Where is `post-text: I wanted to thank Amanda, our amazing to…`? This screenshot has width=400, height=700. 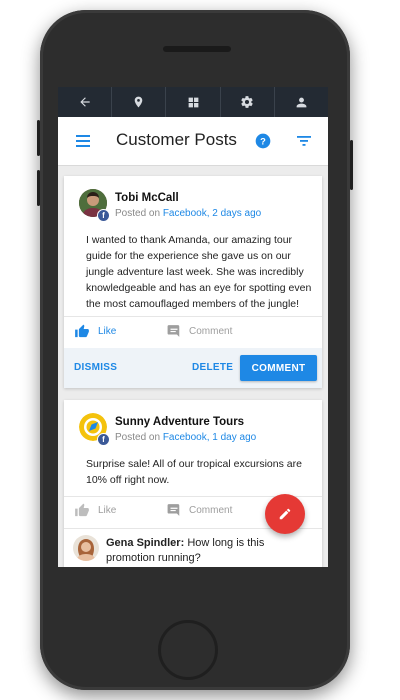
post-text: I wanted to thank Amanda, our amazing to… is located at coordinates (199, 272).